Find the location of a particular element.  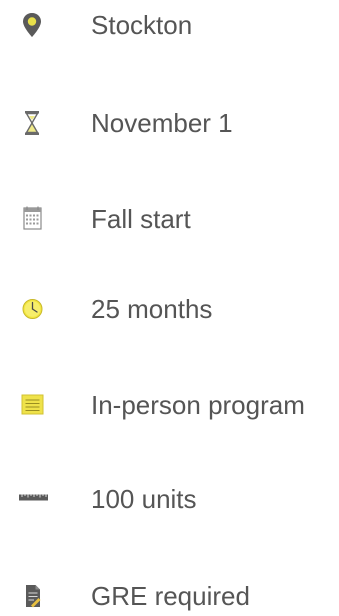

fact-test-label: GRE required is located at coordinates (170, 596).